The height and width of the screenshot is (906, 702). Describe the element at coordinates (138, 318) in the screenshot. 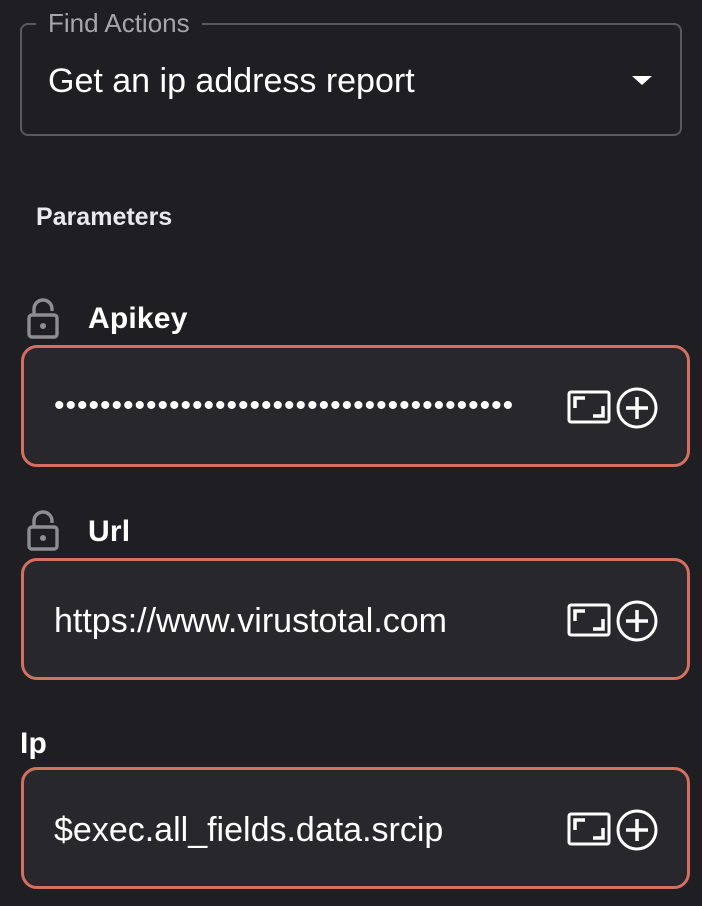

I see `param-label-apikey: Apikey` at that location.